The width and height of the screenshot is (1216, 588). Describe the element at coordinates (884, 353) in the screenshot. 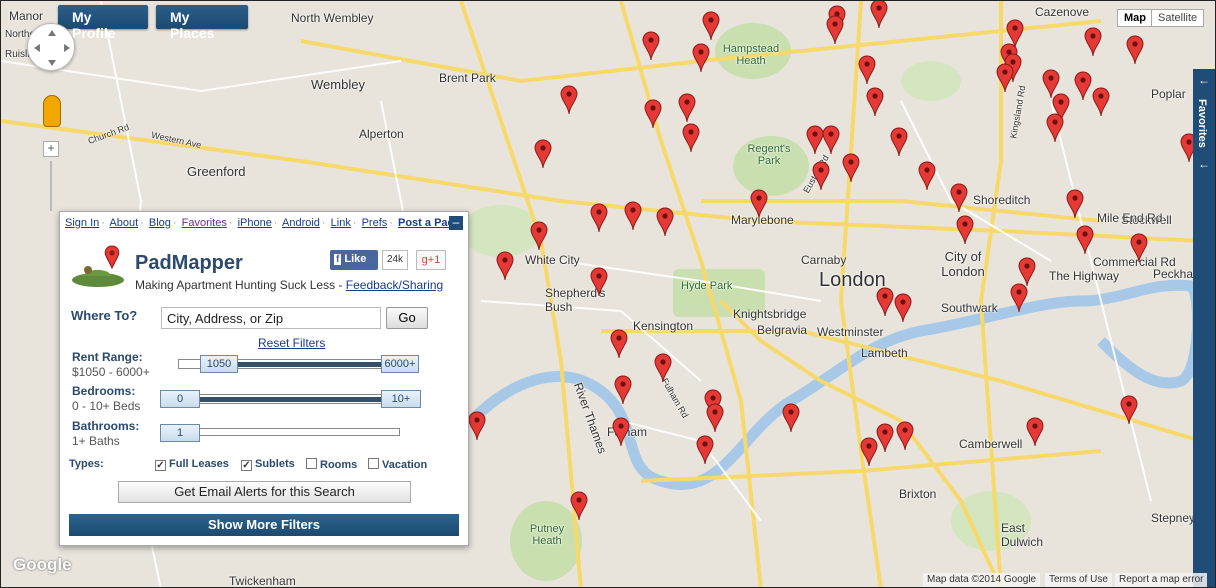

I see `place-label: Lambeth` at that location.